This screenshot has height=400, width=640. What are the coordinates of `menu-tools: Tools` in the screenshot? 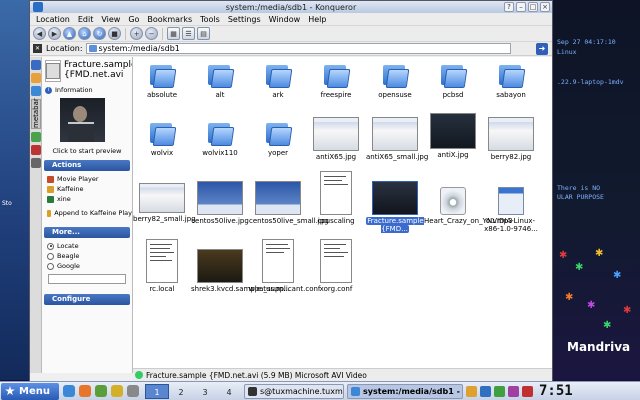 It's located at (210, 19).